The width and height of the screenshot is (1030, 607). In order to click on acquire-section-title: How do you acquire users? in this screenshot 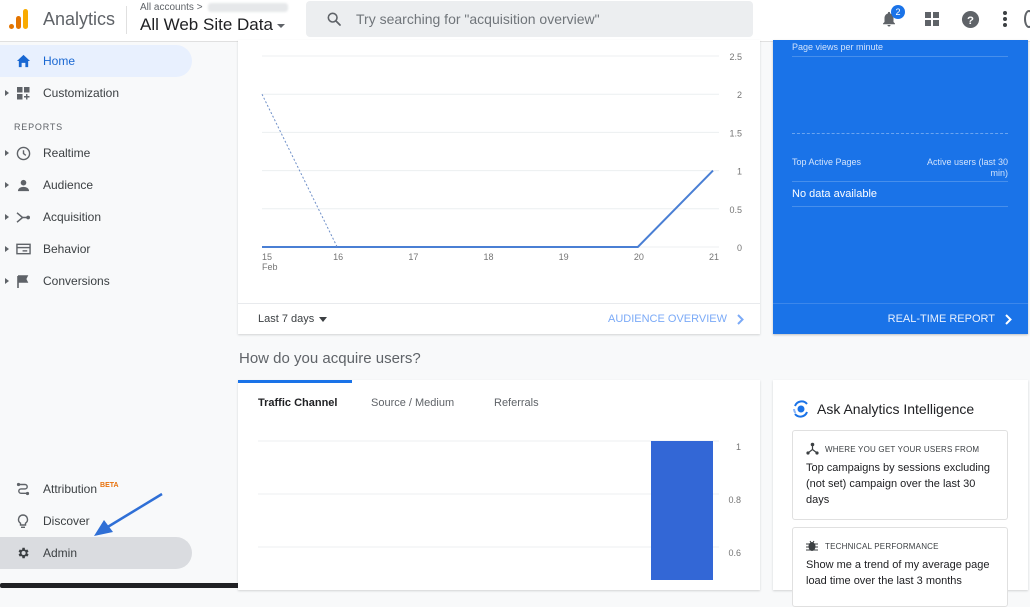, I will do `click(330, 358)`.